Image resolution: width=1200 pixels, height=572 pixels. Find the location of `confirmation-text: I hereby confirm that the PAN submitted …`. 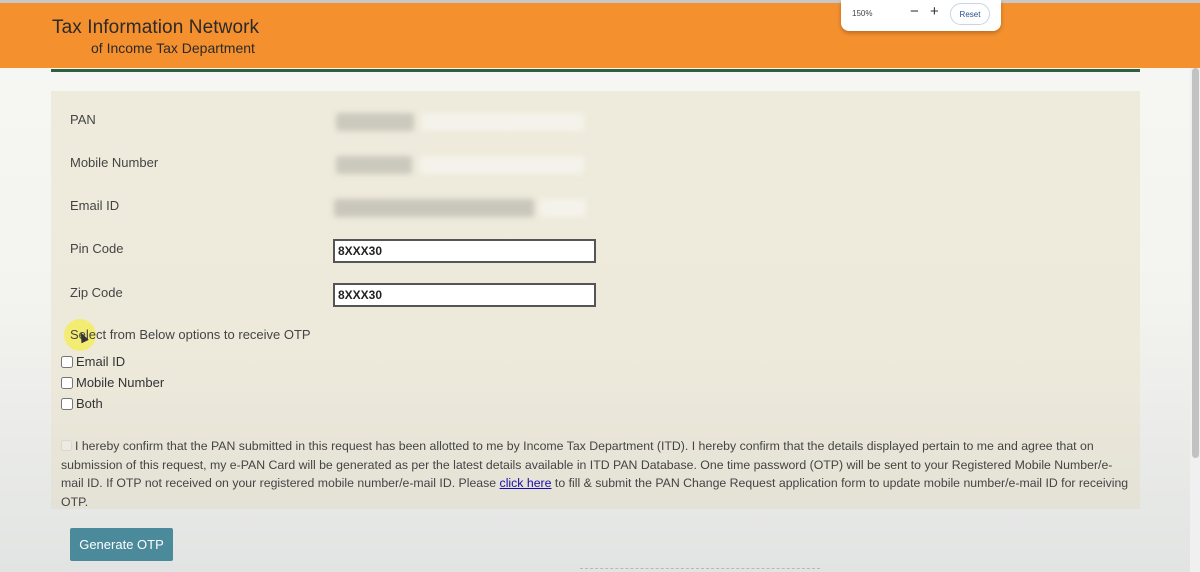

confirmation-text: I hereby confirm that the PAN submitted … is located at coordinates (596, 474).